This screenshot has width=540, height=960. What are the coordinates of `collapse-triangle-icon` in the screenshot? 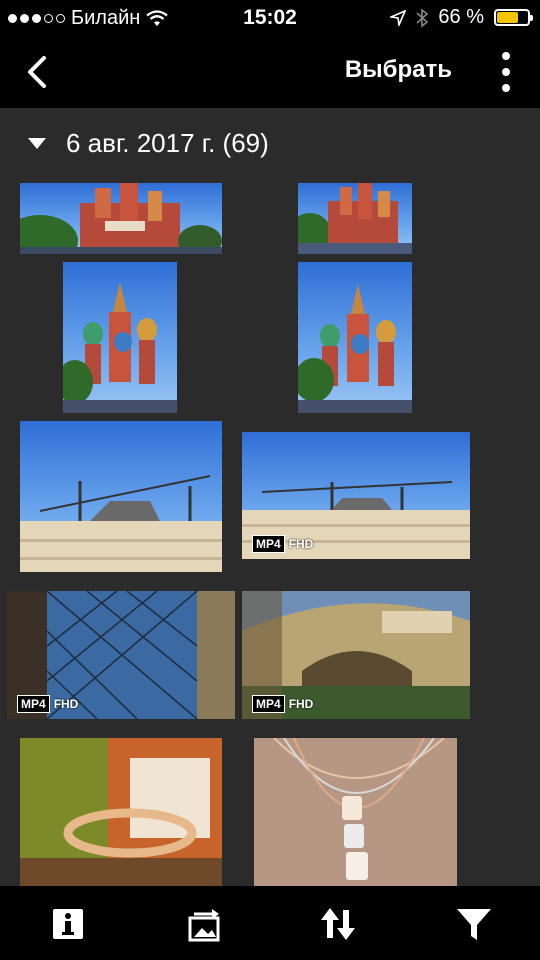 It's located at (37, 143).